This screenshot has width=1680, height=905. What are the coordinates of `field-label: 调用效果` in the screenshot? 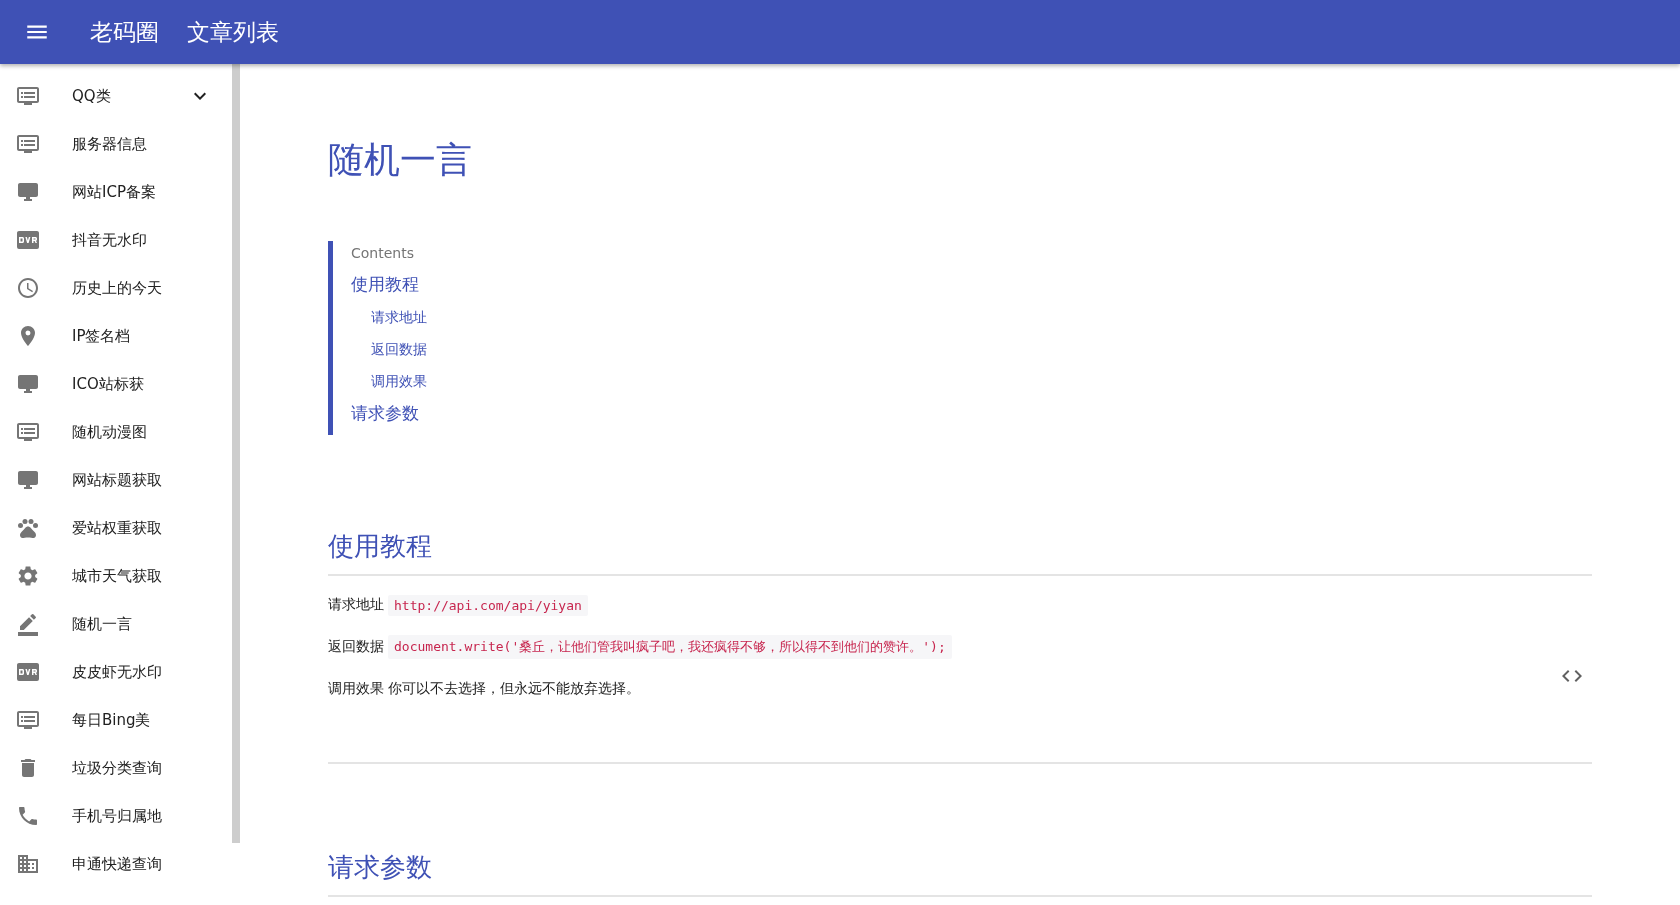 It's located at (356, 689).